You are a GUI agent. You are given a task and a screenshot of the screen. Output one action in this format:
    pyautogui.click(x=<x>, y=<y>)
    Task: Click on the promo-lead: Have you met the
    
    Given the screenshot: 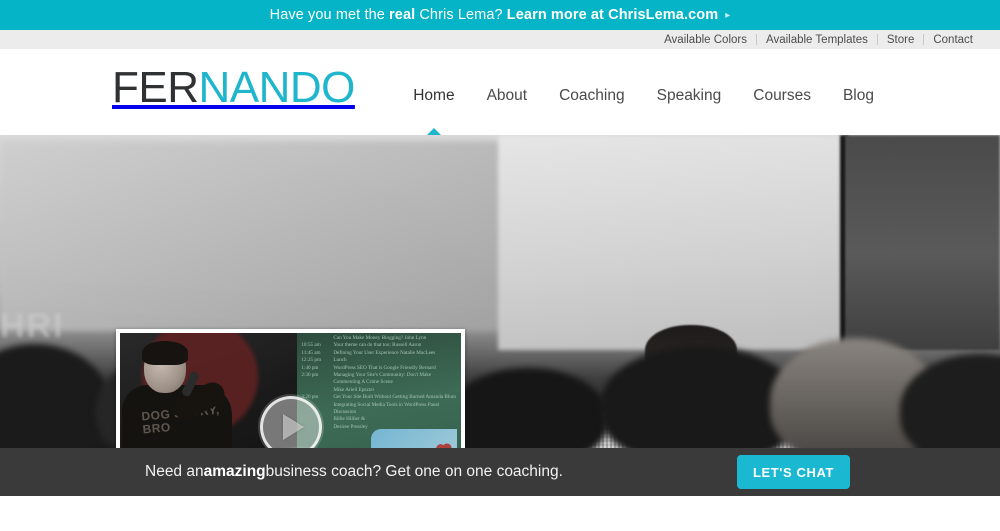 What is the action you would take?
    pyautogui.click(x=329, y=15)
    